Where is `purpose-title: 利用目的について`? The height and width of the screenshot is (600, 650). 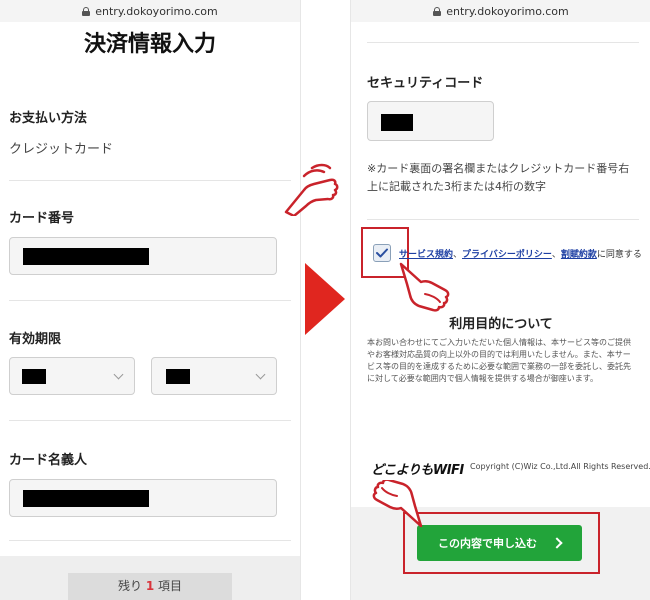
purpose-title: 利用目的について is located at coordinates (501, 324).